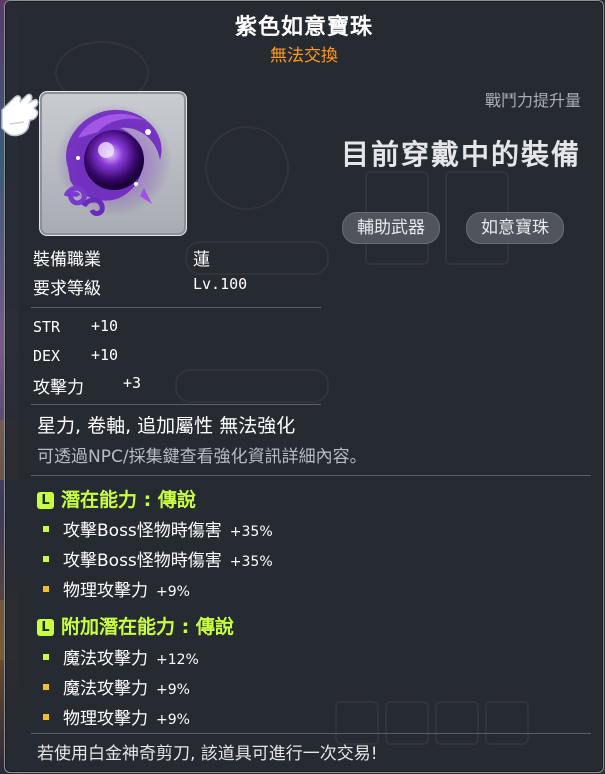  What do you see at coordinates (515, 228) in the screenshot?
I see `tag-item-type: 如意寶珠` at bounding box center [515, 228].